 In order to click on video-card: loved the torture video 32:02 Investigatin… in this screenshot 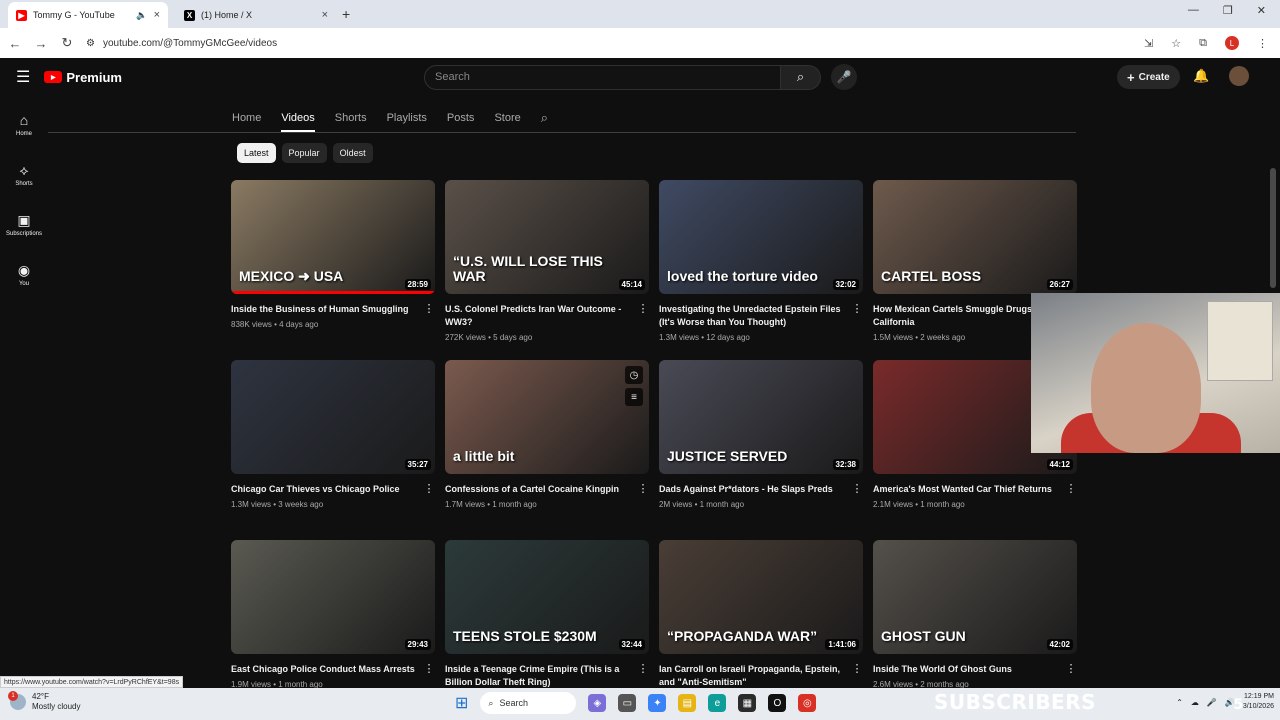, I will do `click(761, 270)`.